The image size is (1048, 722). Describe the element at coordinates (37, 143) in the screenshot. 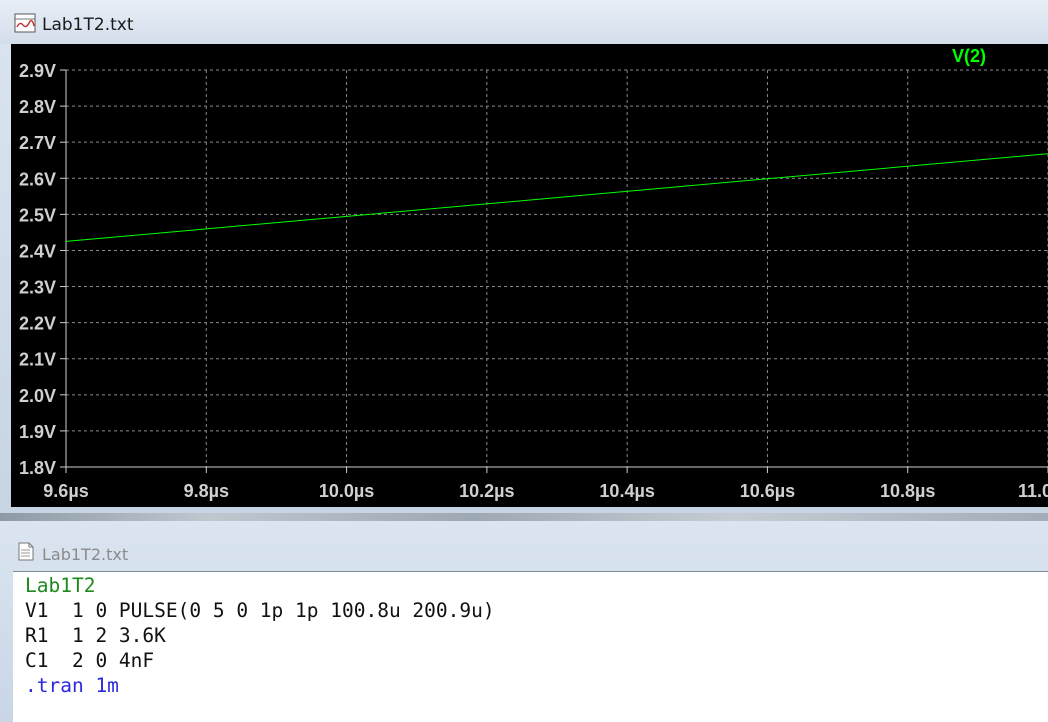

I see `y-tick-label: 2.7V` at that location.